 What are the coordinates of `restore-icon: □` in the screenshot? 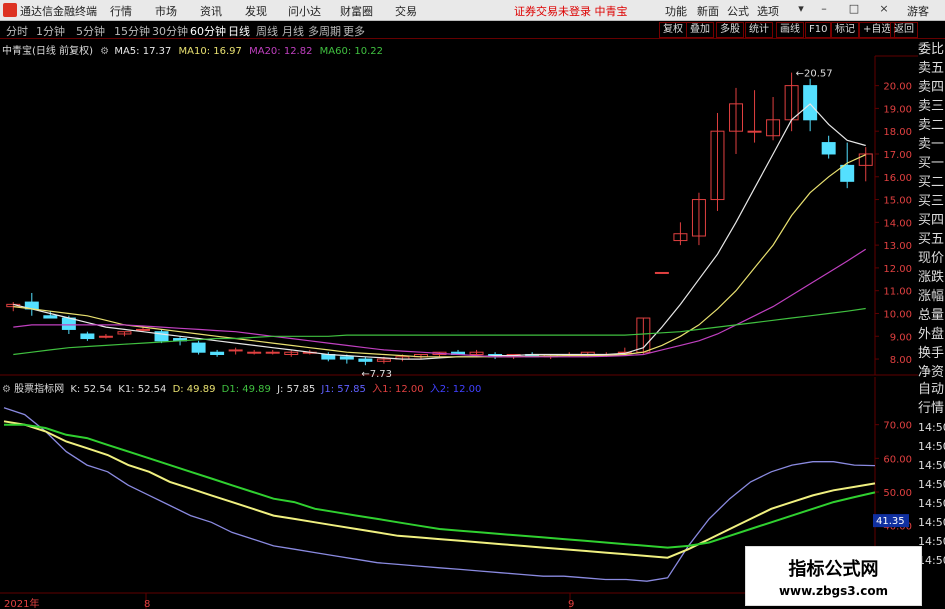 It's located at (854, 9).